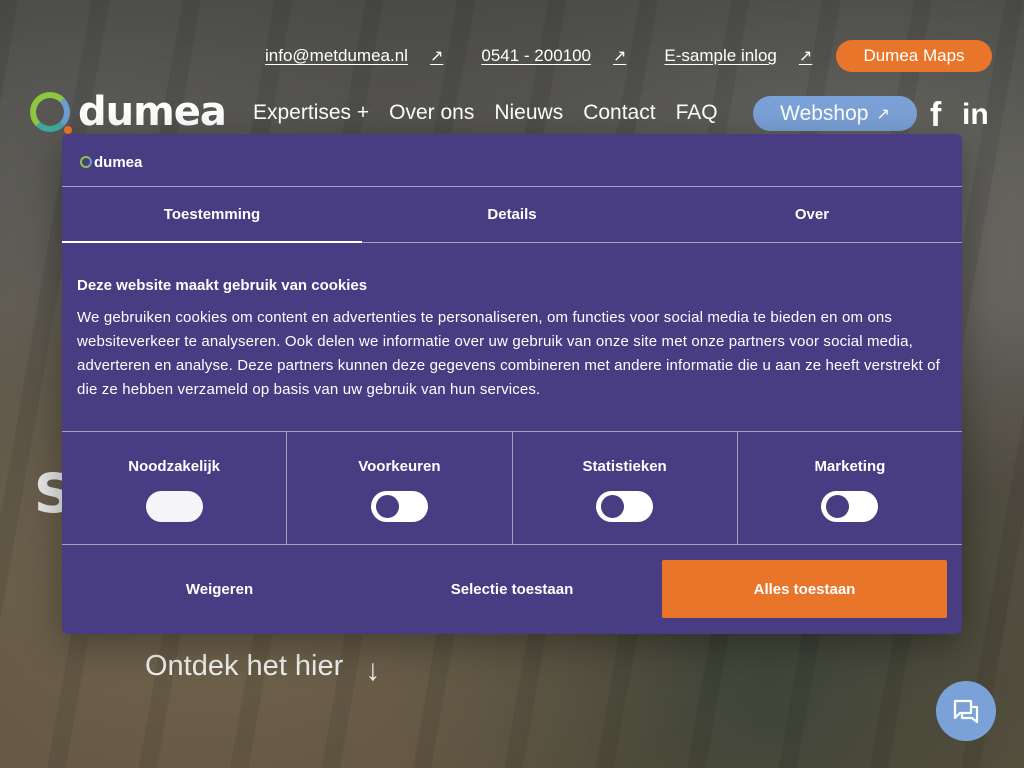 The width and height of the screenshot is (1024, 768). Describe the element at coordinates (174, 506) in the screenshot. I see `noodzakelijk-toggle` at that location.